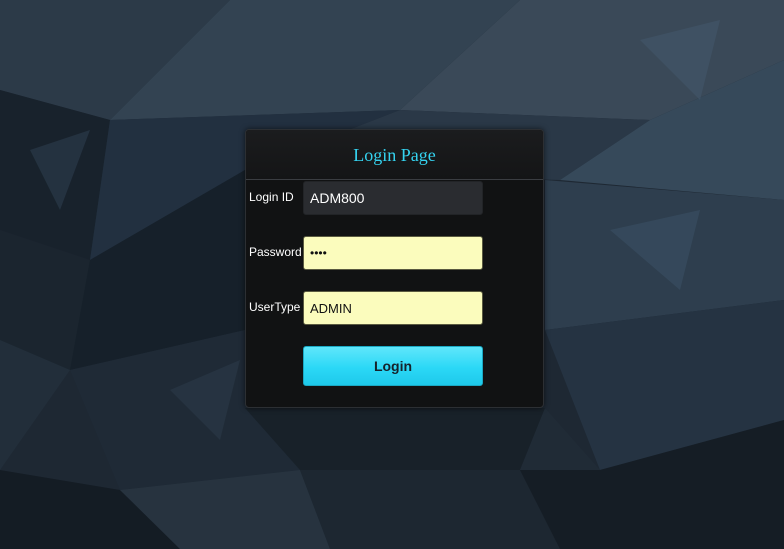 This screenshot has width=784, height=549. I want to click on password-input, so click(393, 253).